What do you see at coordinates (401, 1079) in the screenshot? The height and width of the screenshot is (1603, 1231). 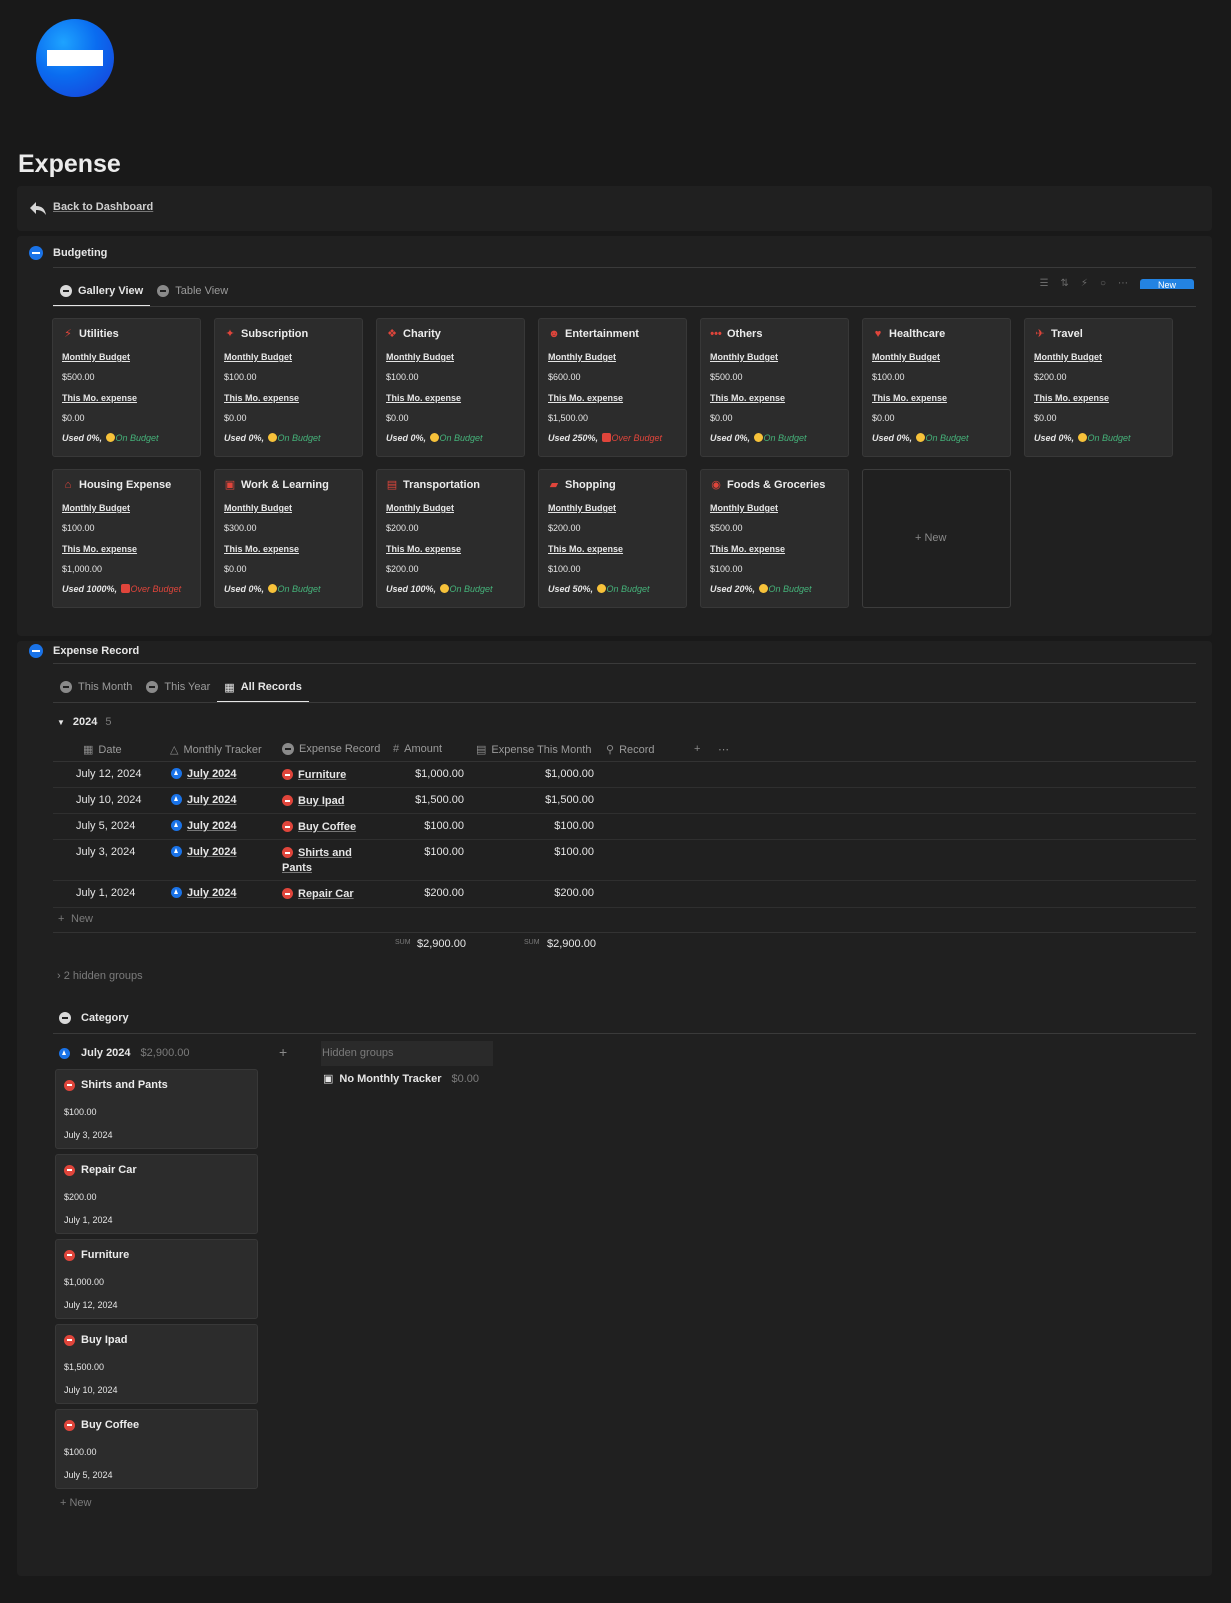 I see `no-monthly-tracker-group: ▣ No Monthly Tracker $0.00` at bounding box center [401, 1079].